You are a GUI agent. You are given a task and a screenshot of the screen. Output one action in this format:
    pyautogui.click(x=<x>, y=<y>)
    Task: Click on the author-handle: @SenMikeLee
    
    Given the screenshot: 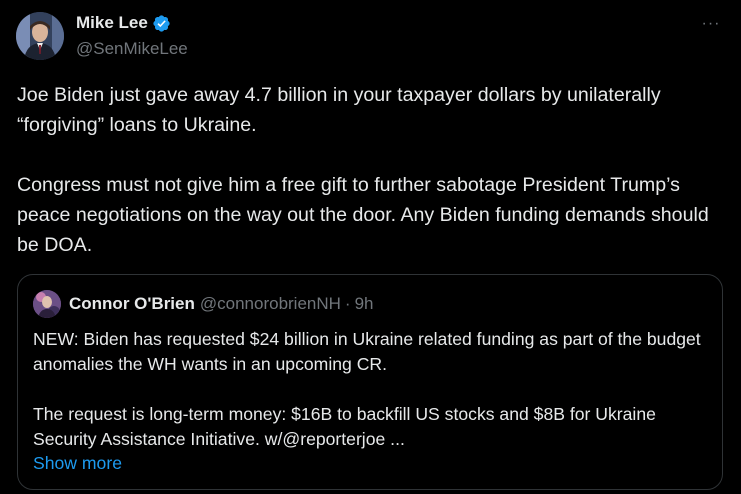 What is the action you would take?
    pyautogui.click(x=132, y=49)
    